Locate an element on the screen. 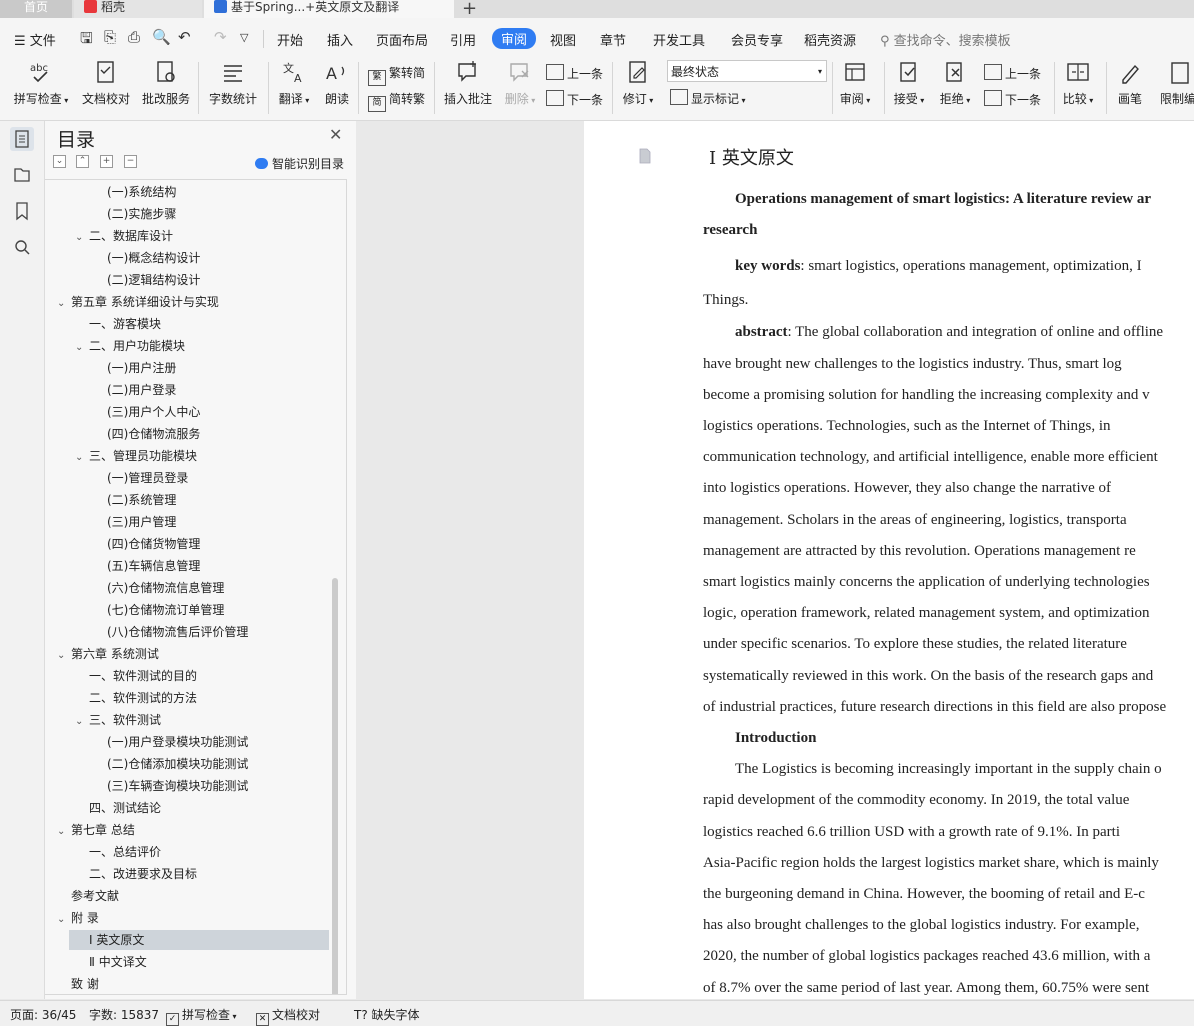  tab-docer: 稻壳 is located at coordinates (138, 9).